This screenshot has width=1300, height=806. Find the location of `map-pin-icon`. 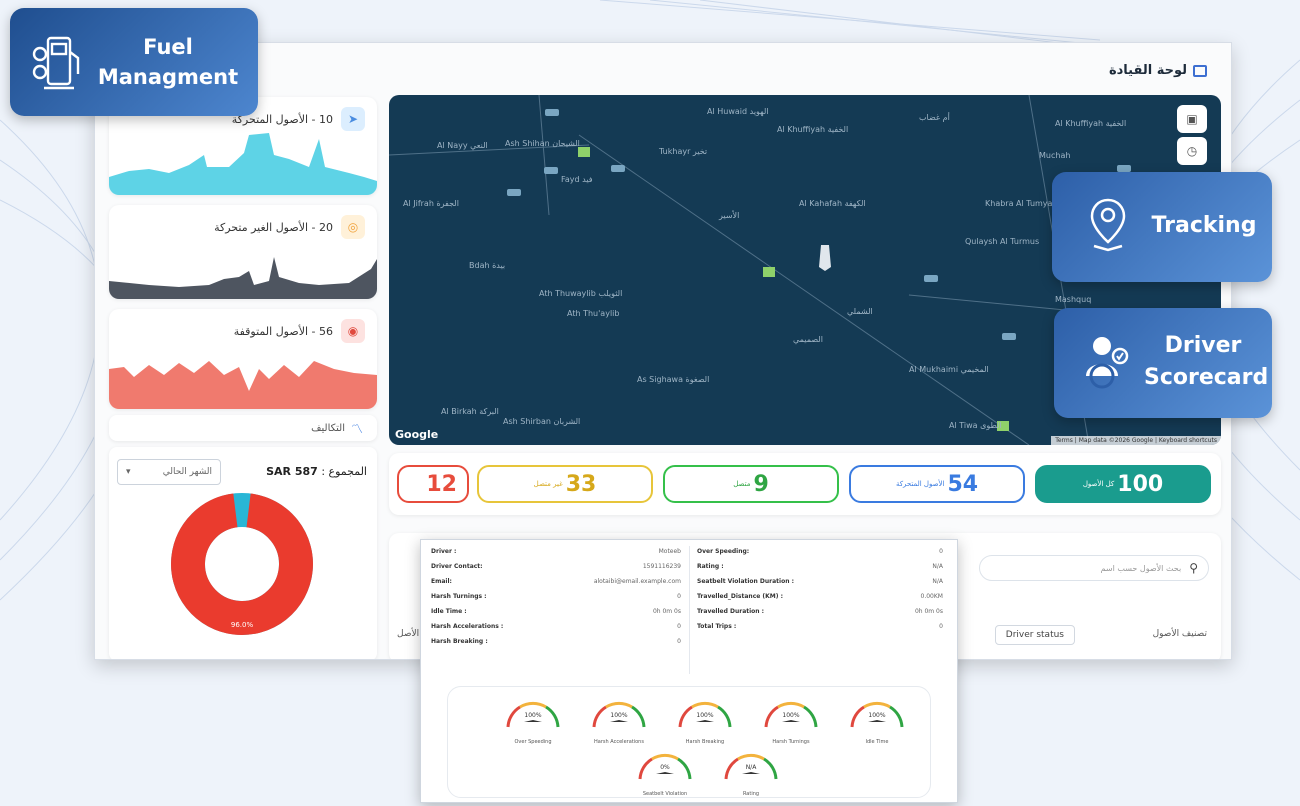

map-pin-icon is located at coordinates (825, 258).